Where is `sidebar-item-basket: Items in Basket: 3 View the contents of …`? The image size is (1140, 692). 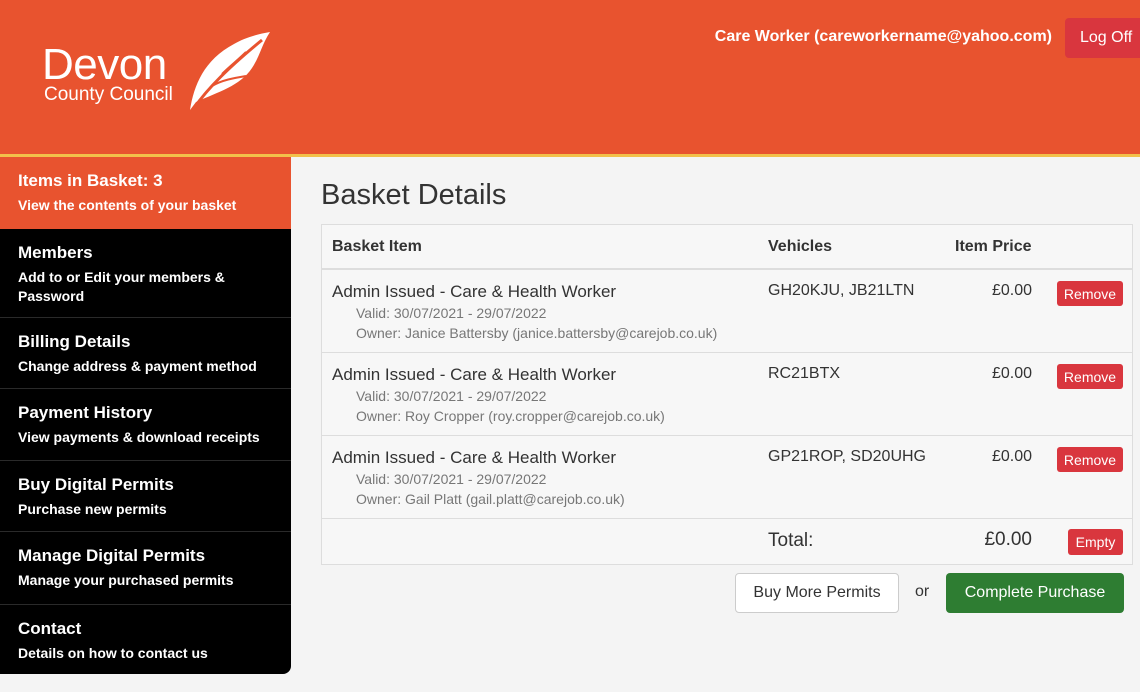
sidebar-item-basket: Items in Basket: 3 View the contents of … is located at coordinates (145, 193).